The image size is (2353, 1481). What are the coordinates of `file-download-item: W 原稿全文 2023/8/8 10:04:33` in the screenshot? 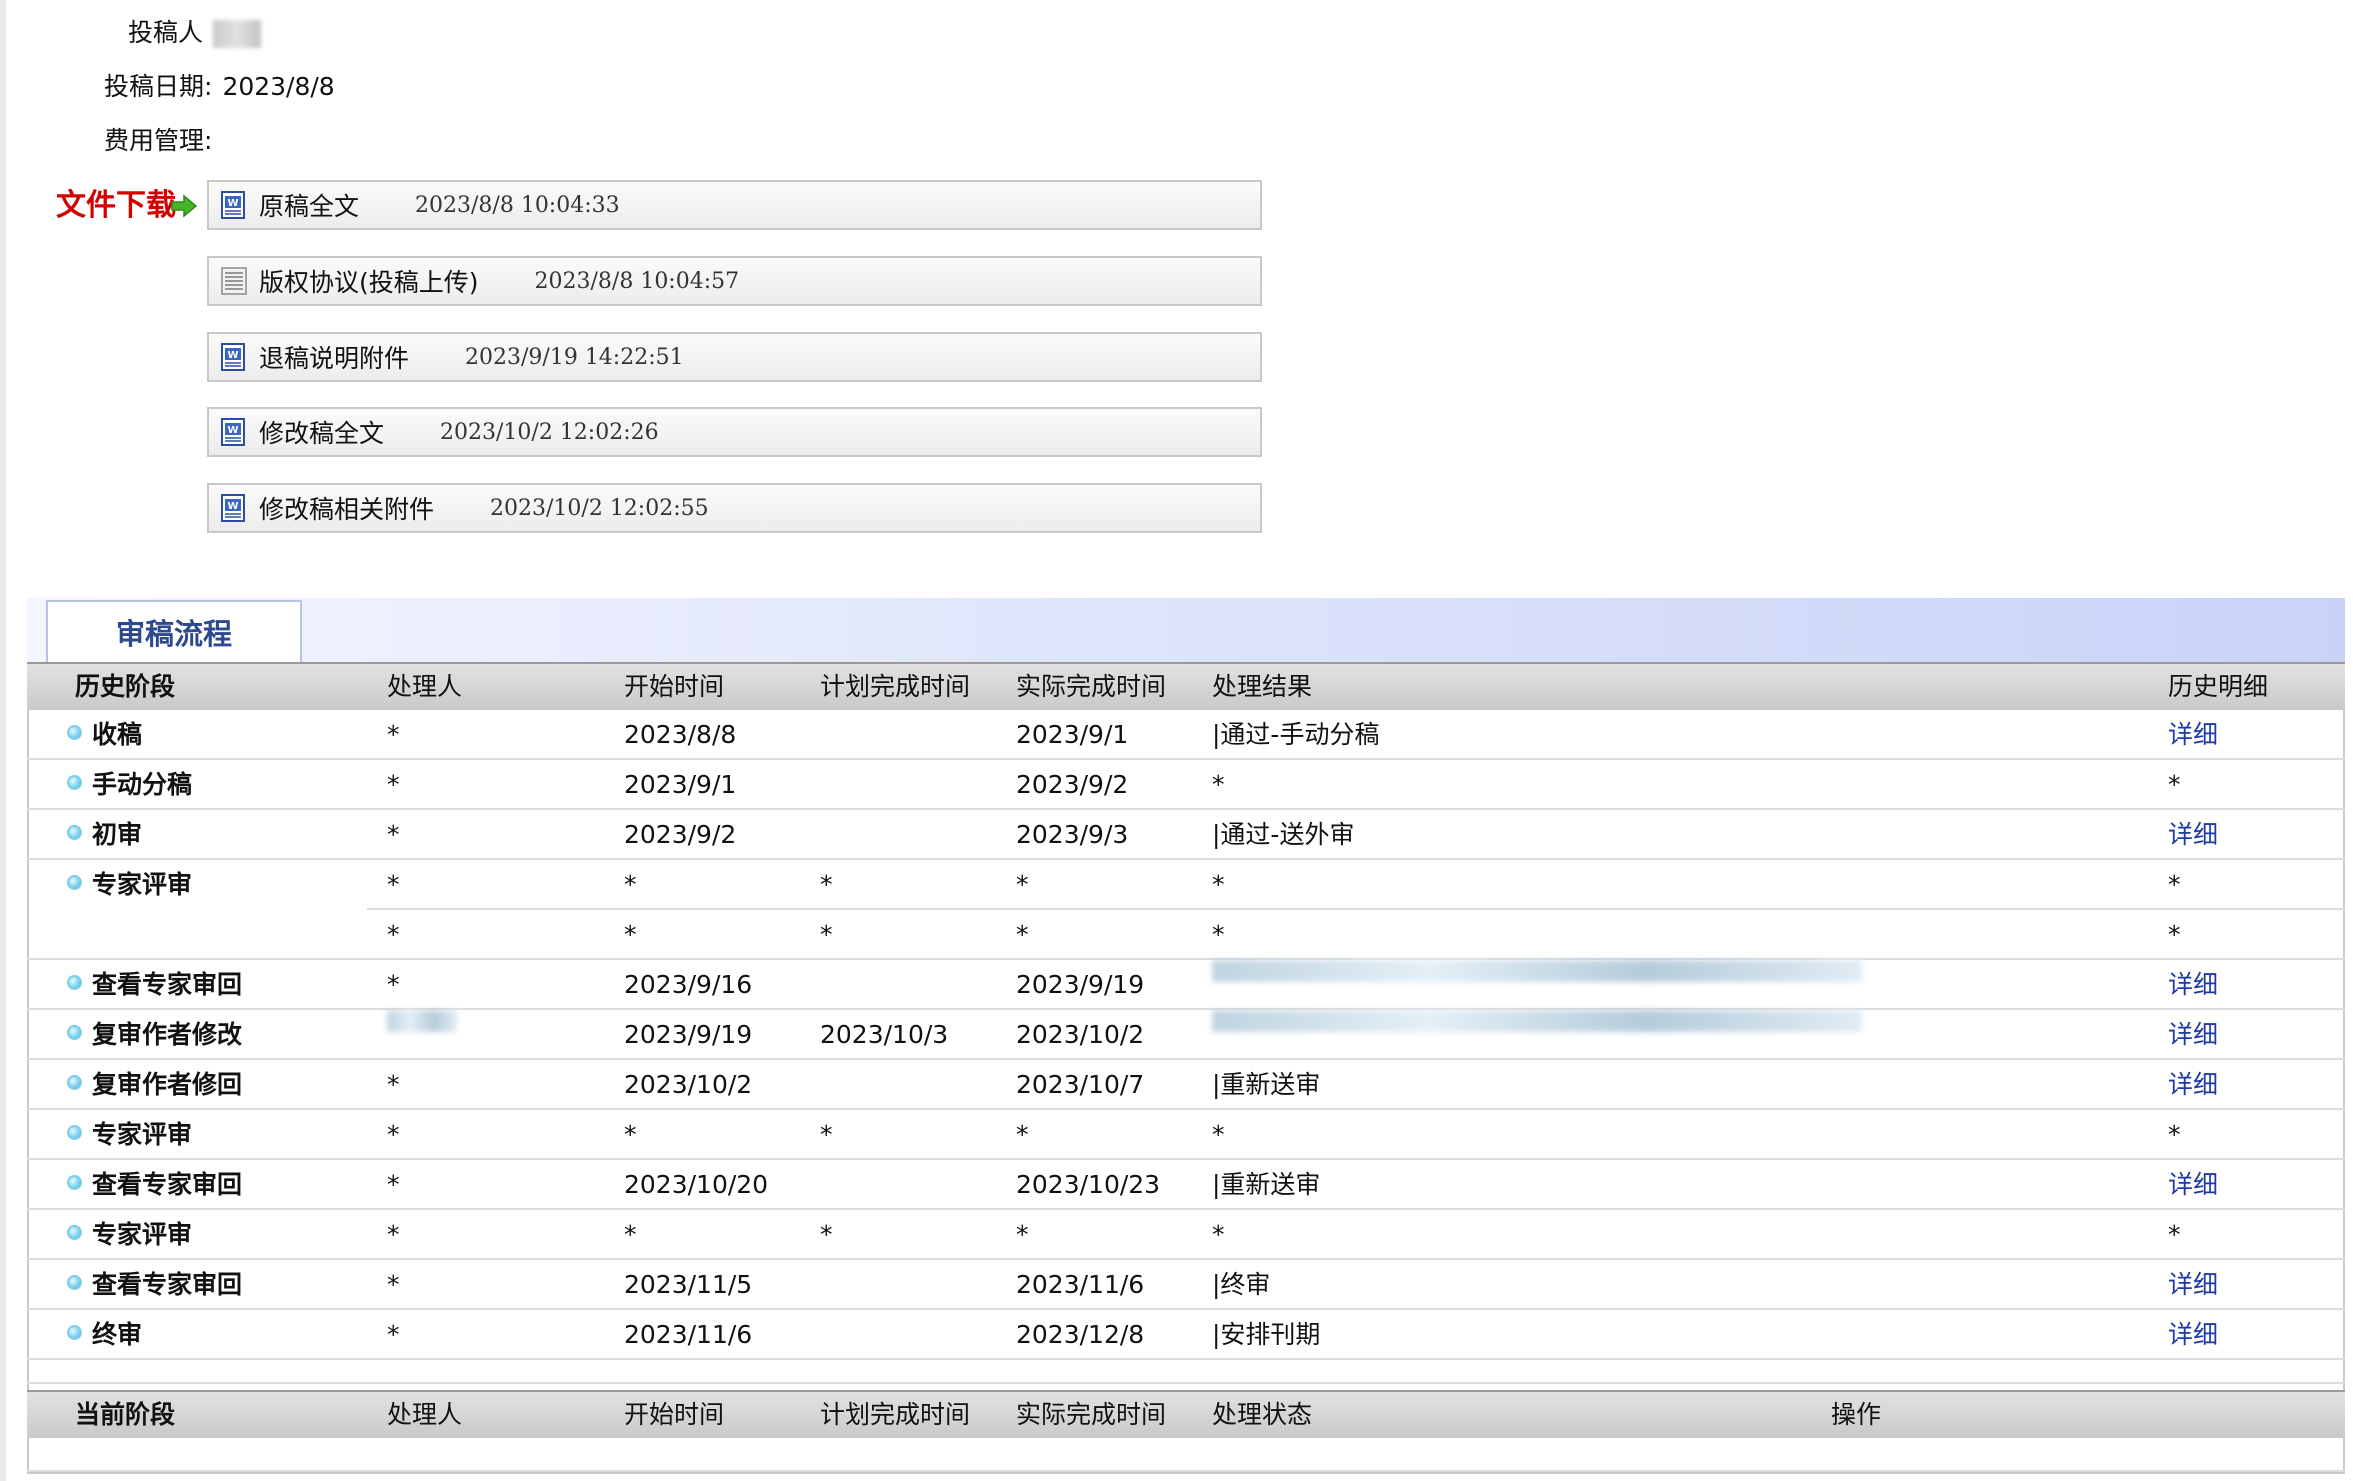 It's located at (734, 205).